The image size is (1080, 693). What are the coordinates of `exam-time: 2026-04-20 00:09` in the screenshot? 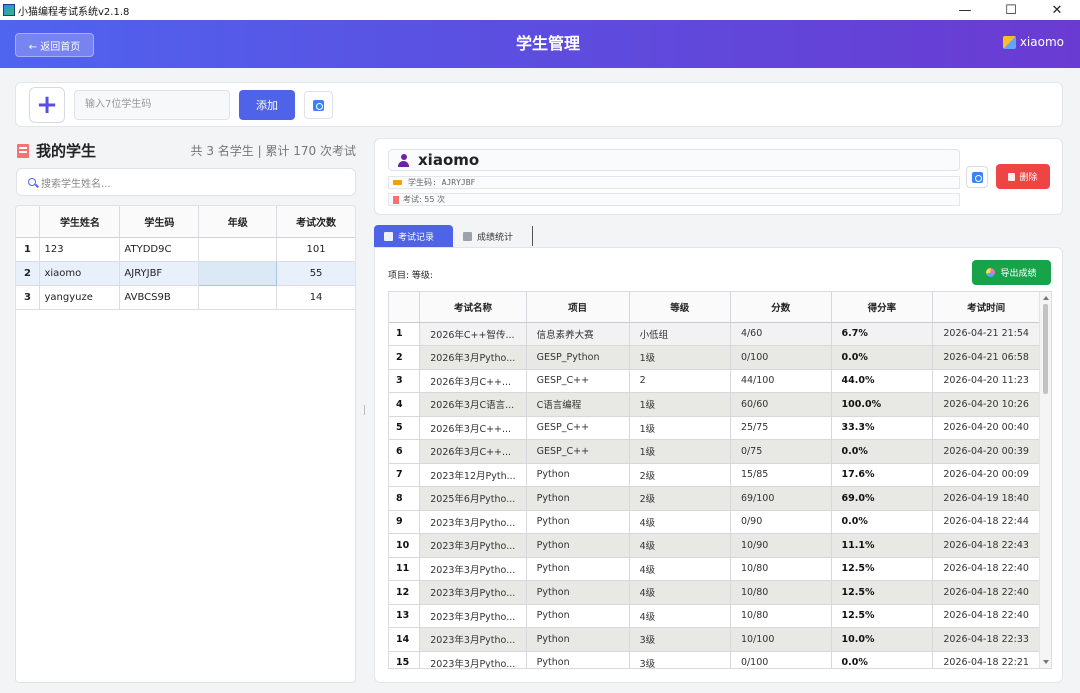 It's located at (986, 475).